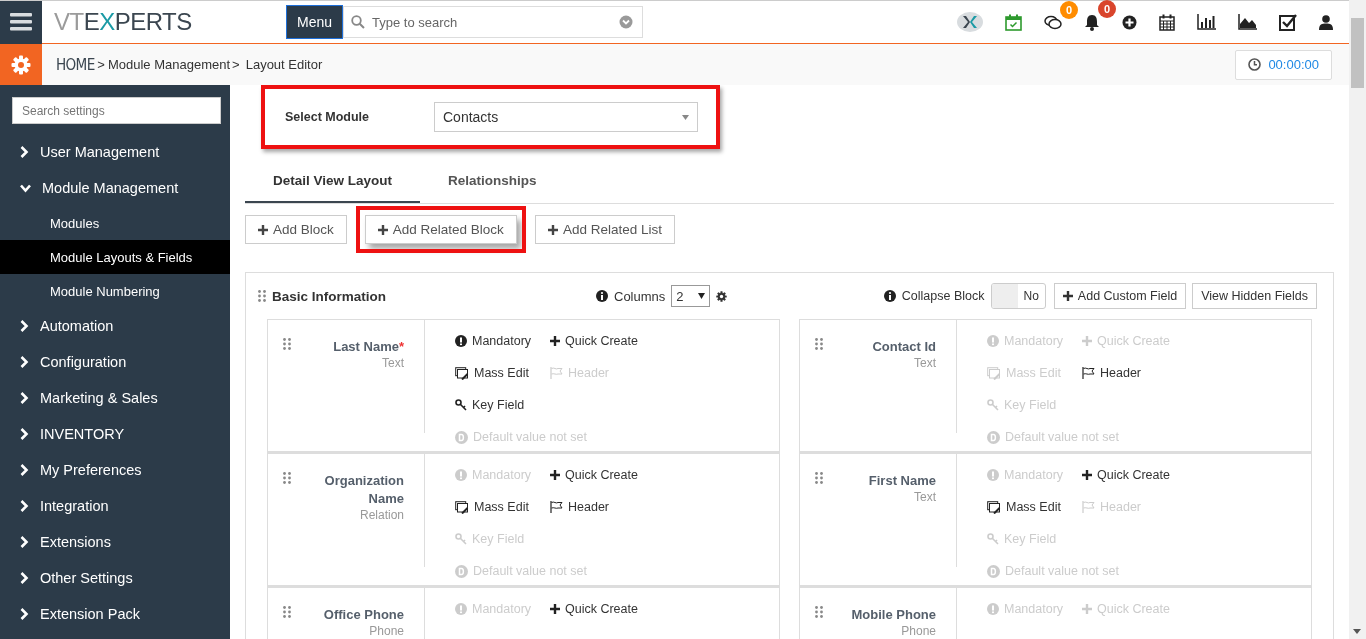 The width and height of the screenshot is (1366, 639). Describe the element at coordinates (1283, 64) in the screenshot. I see `timer-button: 00:00:00` at that location.